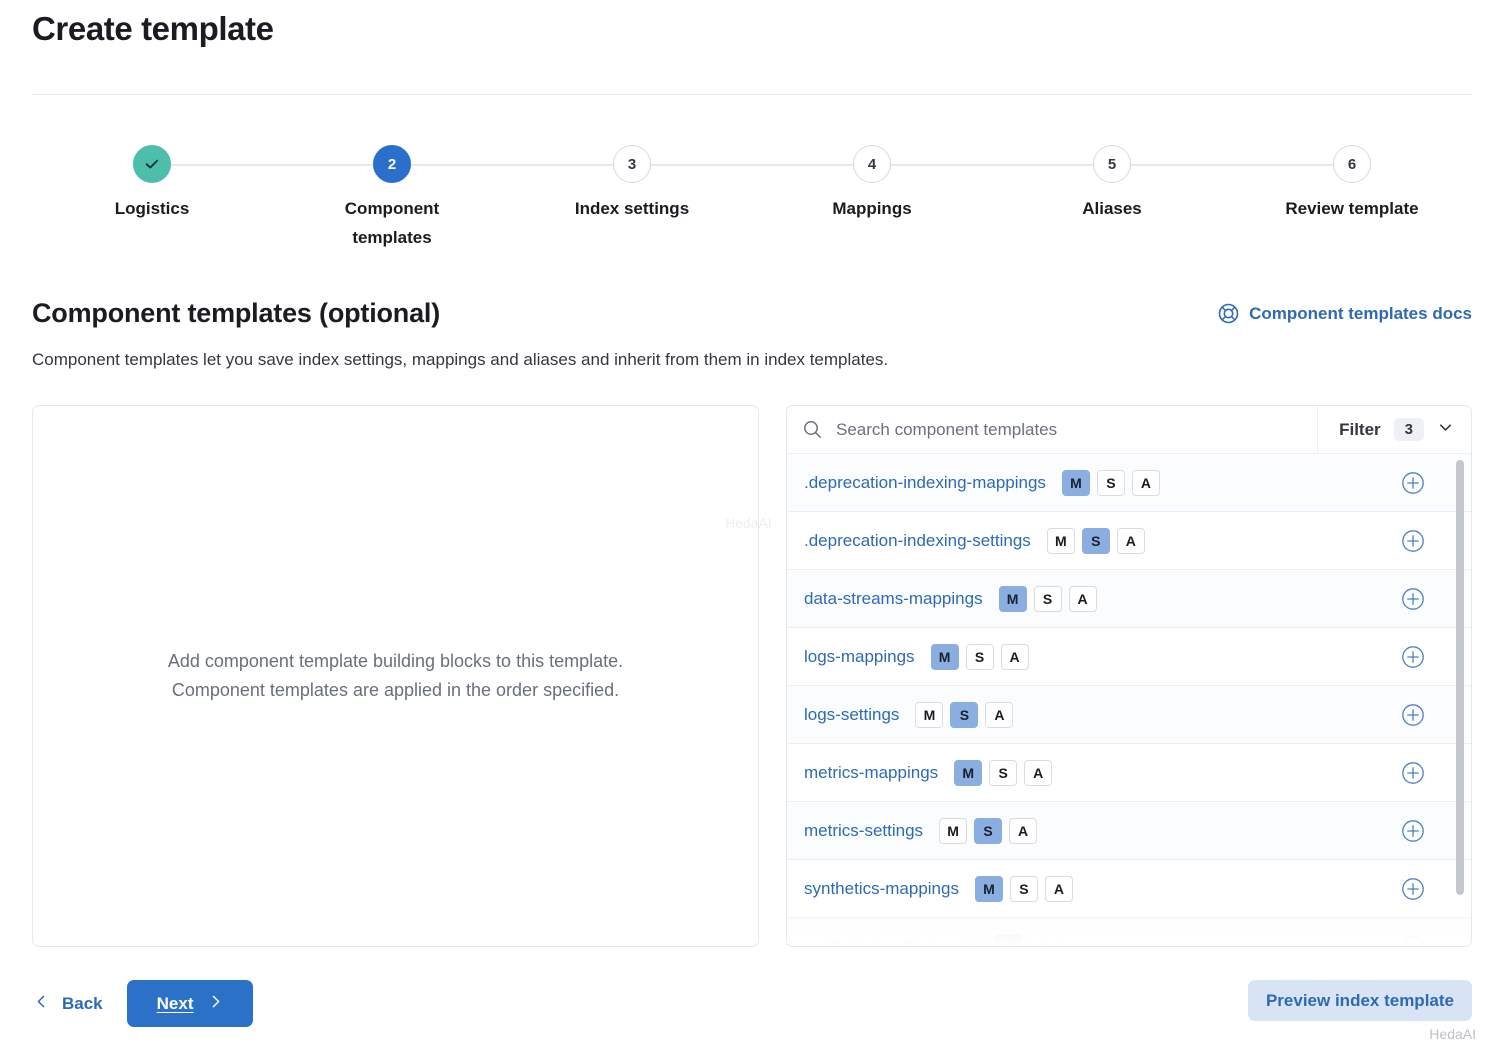 The height and width of the screenshot is (1050, 1500). I want to click on stepper-label-6: Review template, so click(1352, 208).